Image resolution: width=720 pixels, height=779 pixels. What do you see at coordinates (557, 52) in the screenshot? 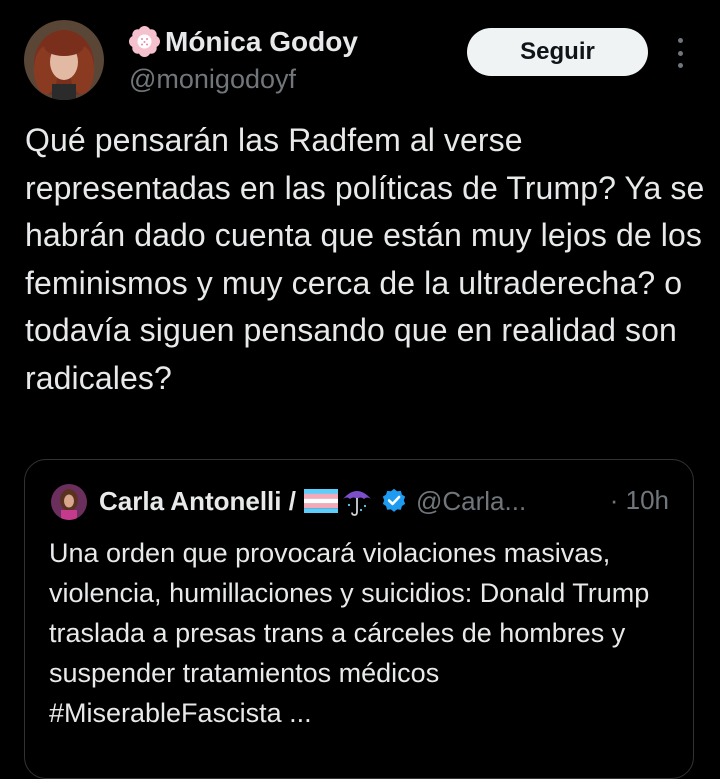
I see `follow-button: Seguir` at bounding box center [557, 52].